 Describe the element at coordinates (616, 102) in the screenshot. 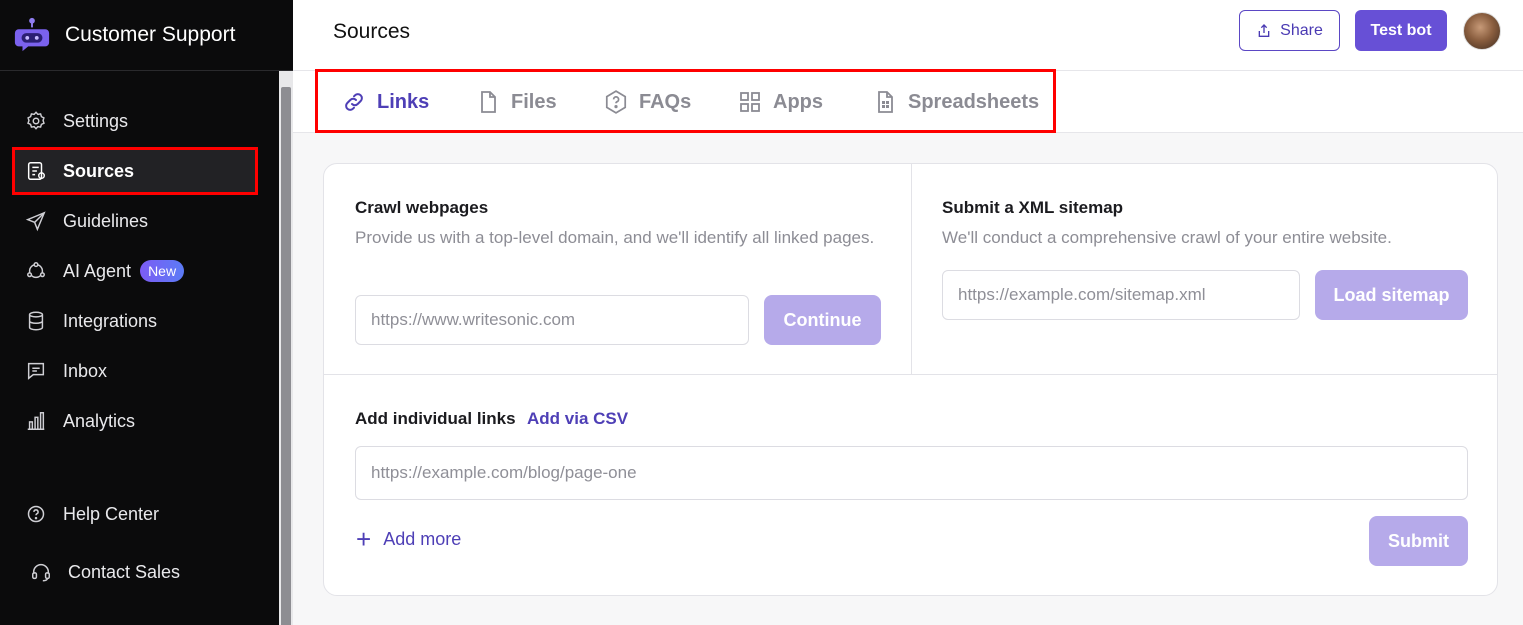

I see `question-hexagon-icon` at that location.